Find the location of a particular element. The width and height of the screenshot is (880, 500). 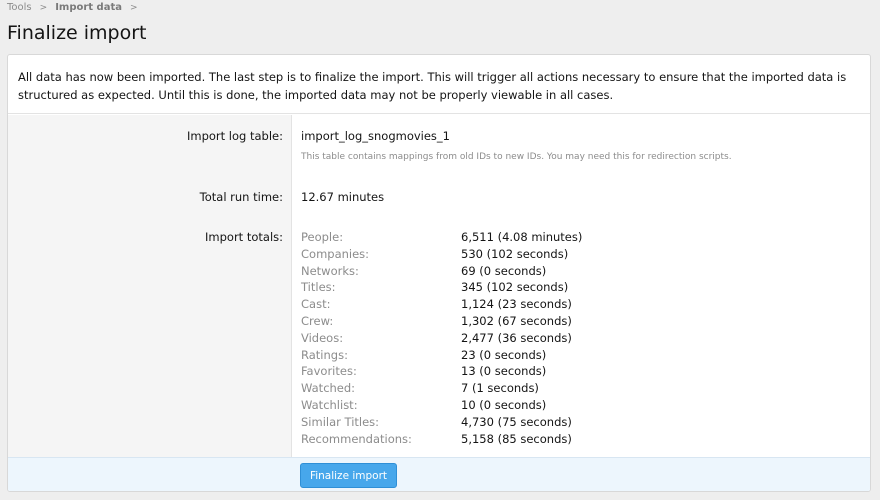

total-row: Recommendations: 5,158 (85 seconds) is located at coordinates (501, 440).